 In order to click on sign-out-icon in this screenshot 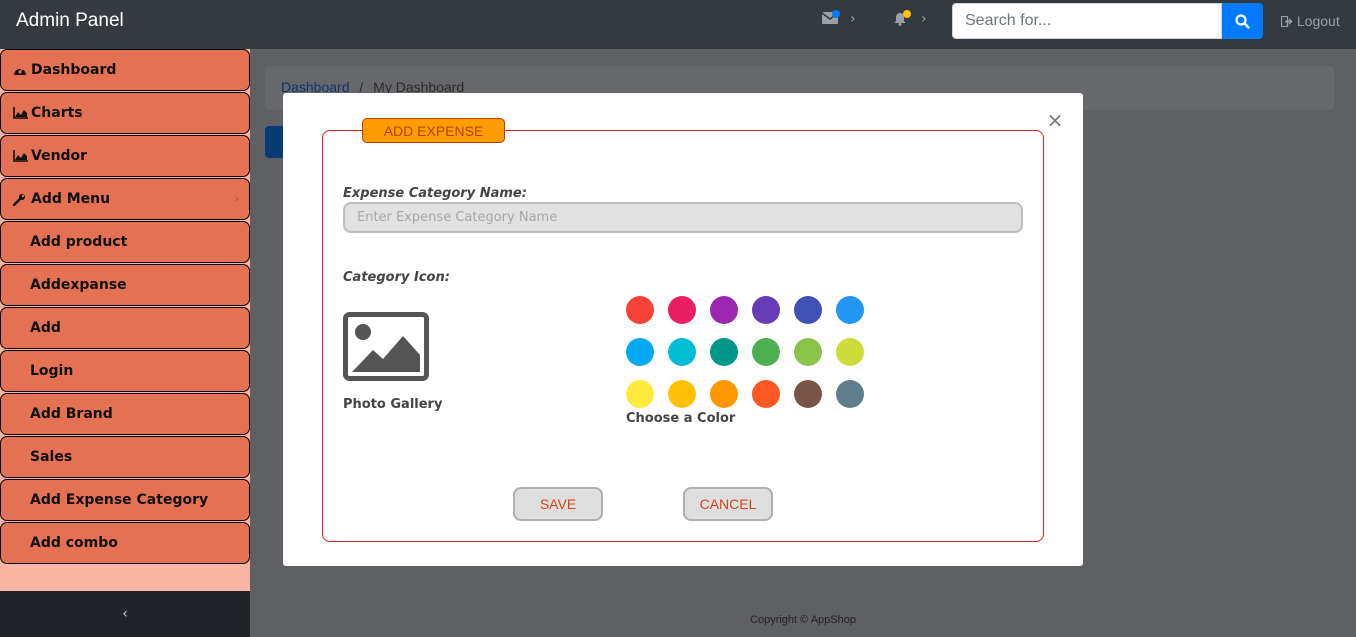, I will do `click(1286, 21)`.